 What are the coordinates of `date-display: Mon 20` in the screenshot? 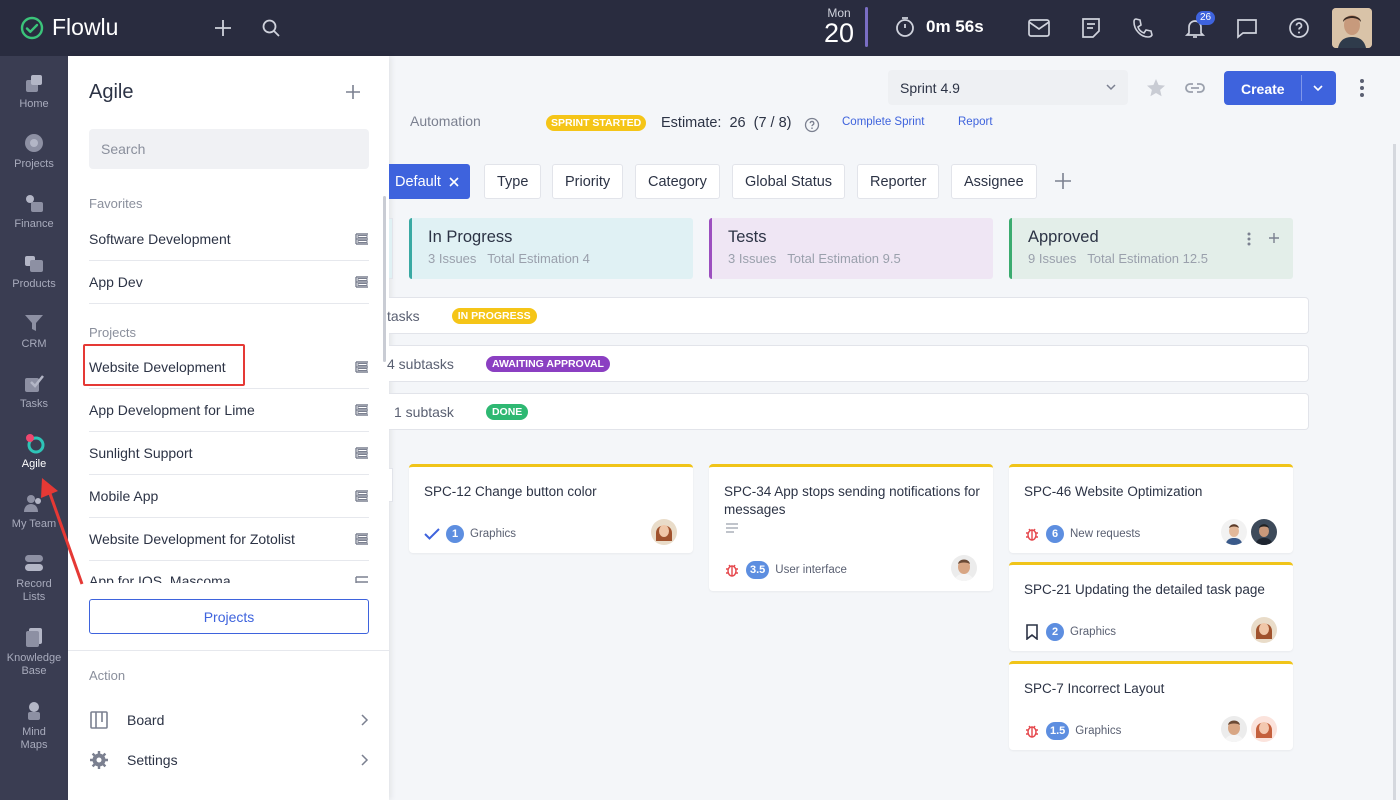 It's located at (839, 26).